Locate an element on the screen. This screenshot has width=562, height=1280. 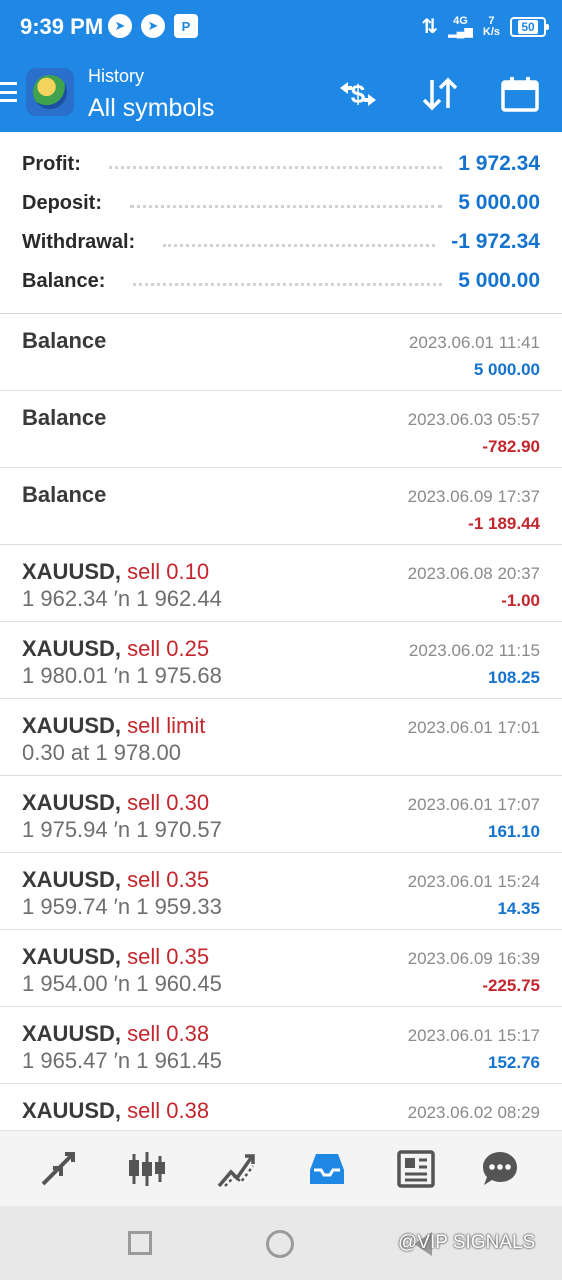
news-icon is located at coordinates (416, 1169).